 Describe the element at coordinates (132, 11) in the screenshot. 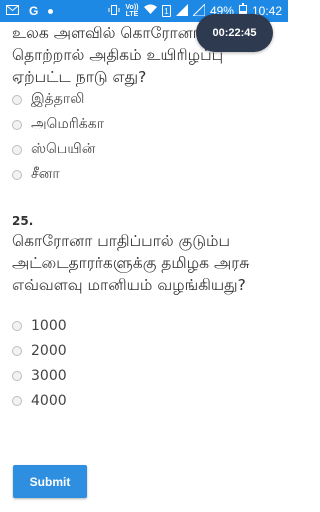

I see `volte-label: Vo)) LTE` at that location.